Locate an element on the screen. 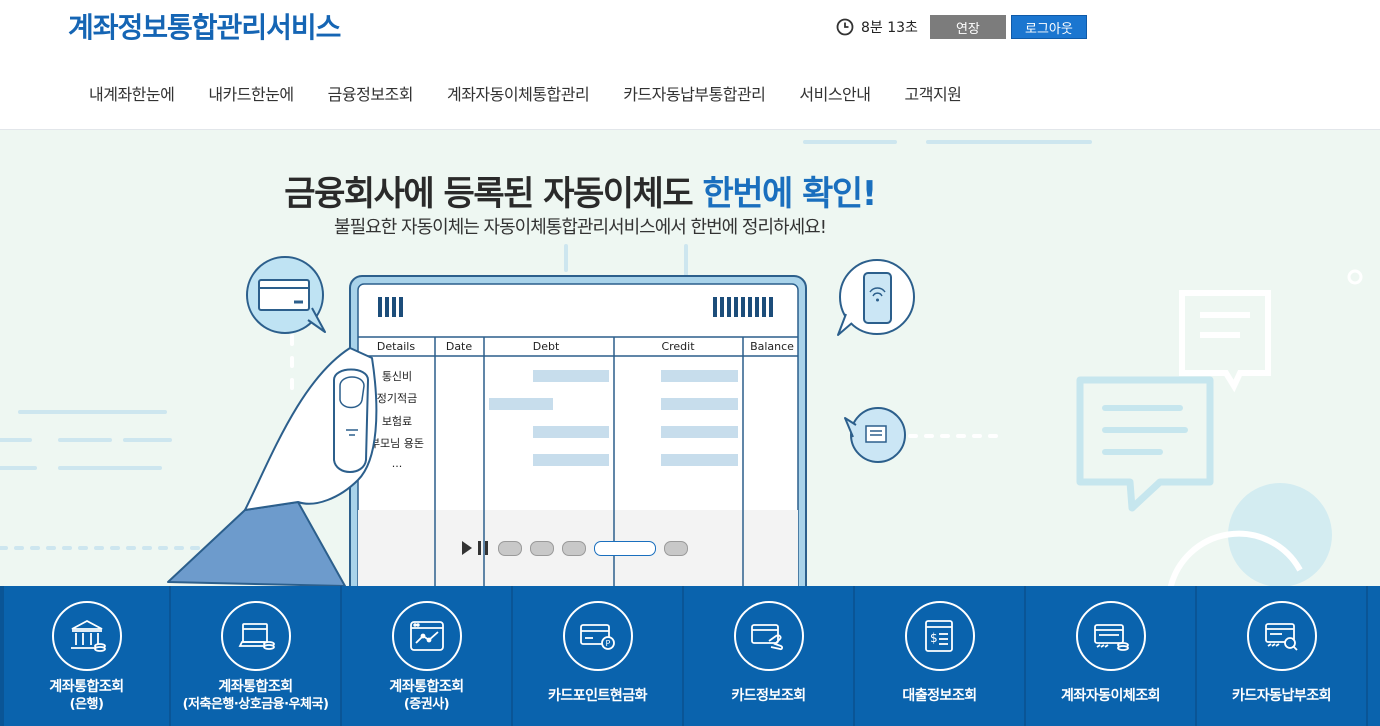 The image size is (1380, 726). quick-label: 카드정보조회 is located at coordinates (768, 696).